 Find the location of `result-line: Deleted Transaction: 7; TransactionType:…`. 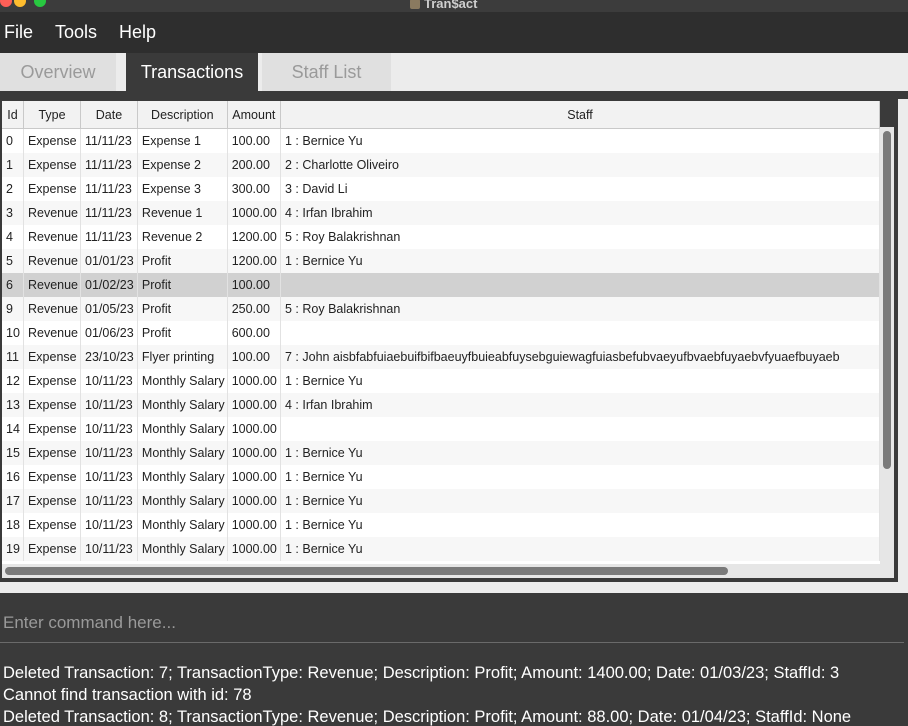

result-line: Deleted Transaction: 7; TransactionType:… is located at coordinates (421, 673).